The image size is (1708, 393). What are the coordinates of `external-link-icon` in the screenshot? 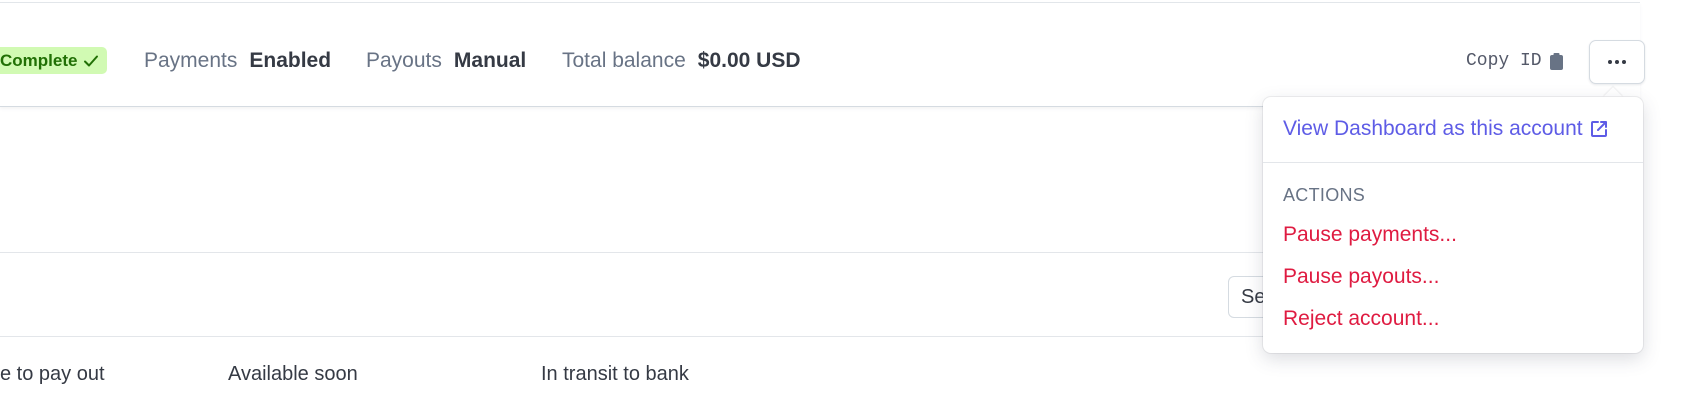 It's located at (1598, 129).